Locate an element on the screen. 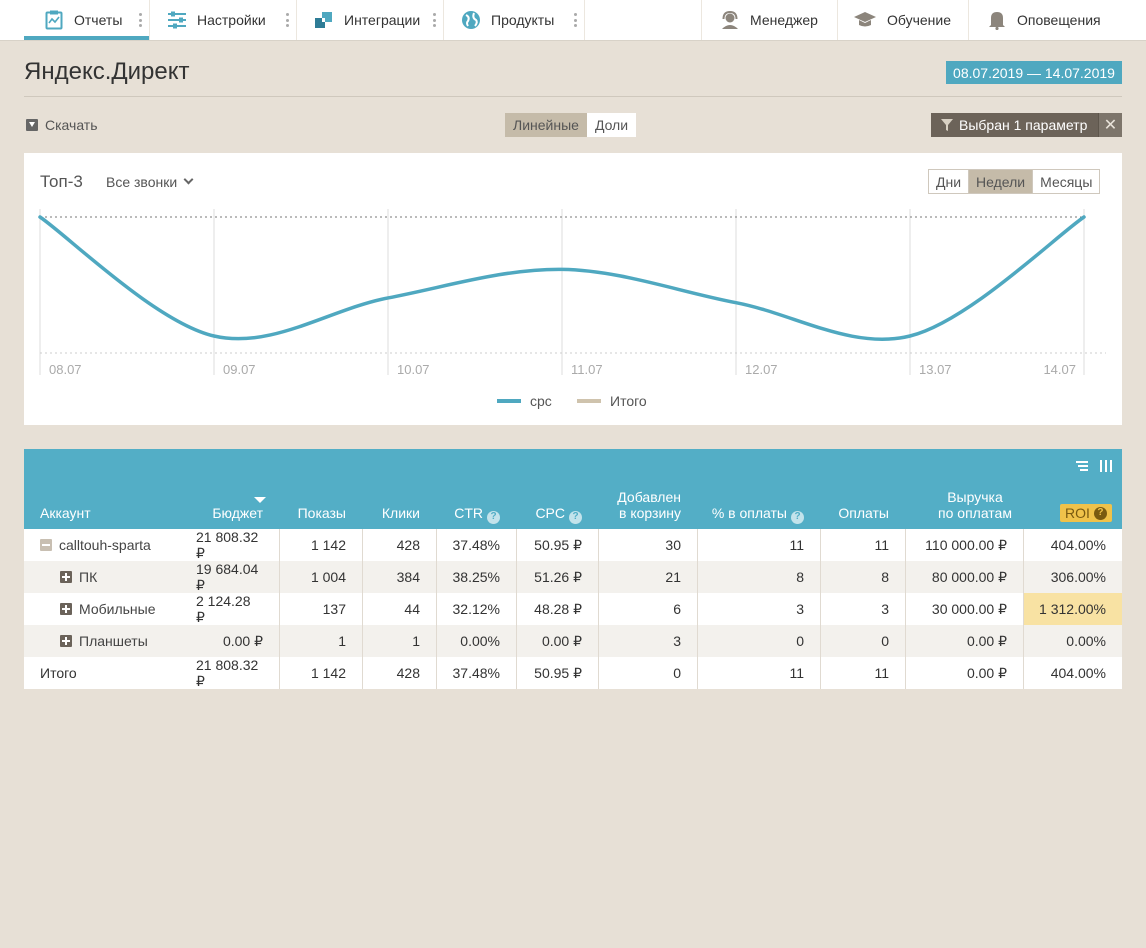 This screenshot has height=948, width=1146. nav-settings-menu-icon is located at coordinates (287, 20).